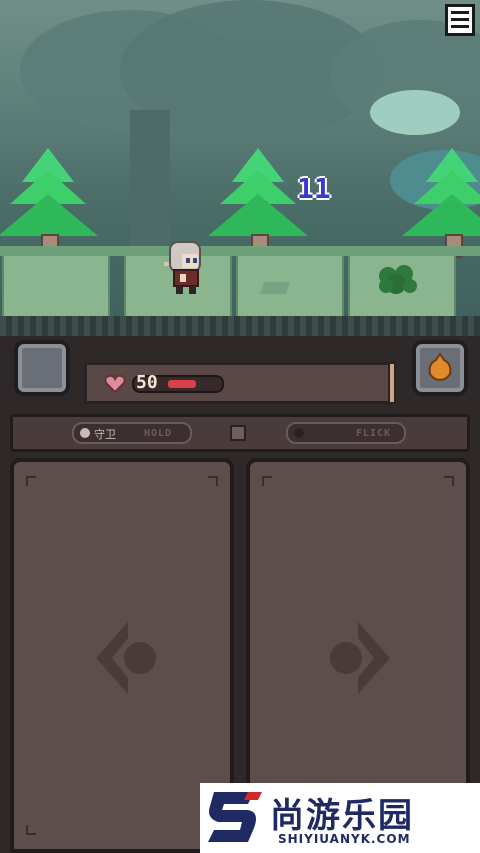  What do you see at coordinates (238, 433) in the screenshot?
I see `center-toggle` at bounding box center [238, 433].